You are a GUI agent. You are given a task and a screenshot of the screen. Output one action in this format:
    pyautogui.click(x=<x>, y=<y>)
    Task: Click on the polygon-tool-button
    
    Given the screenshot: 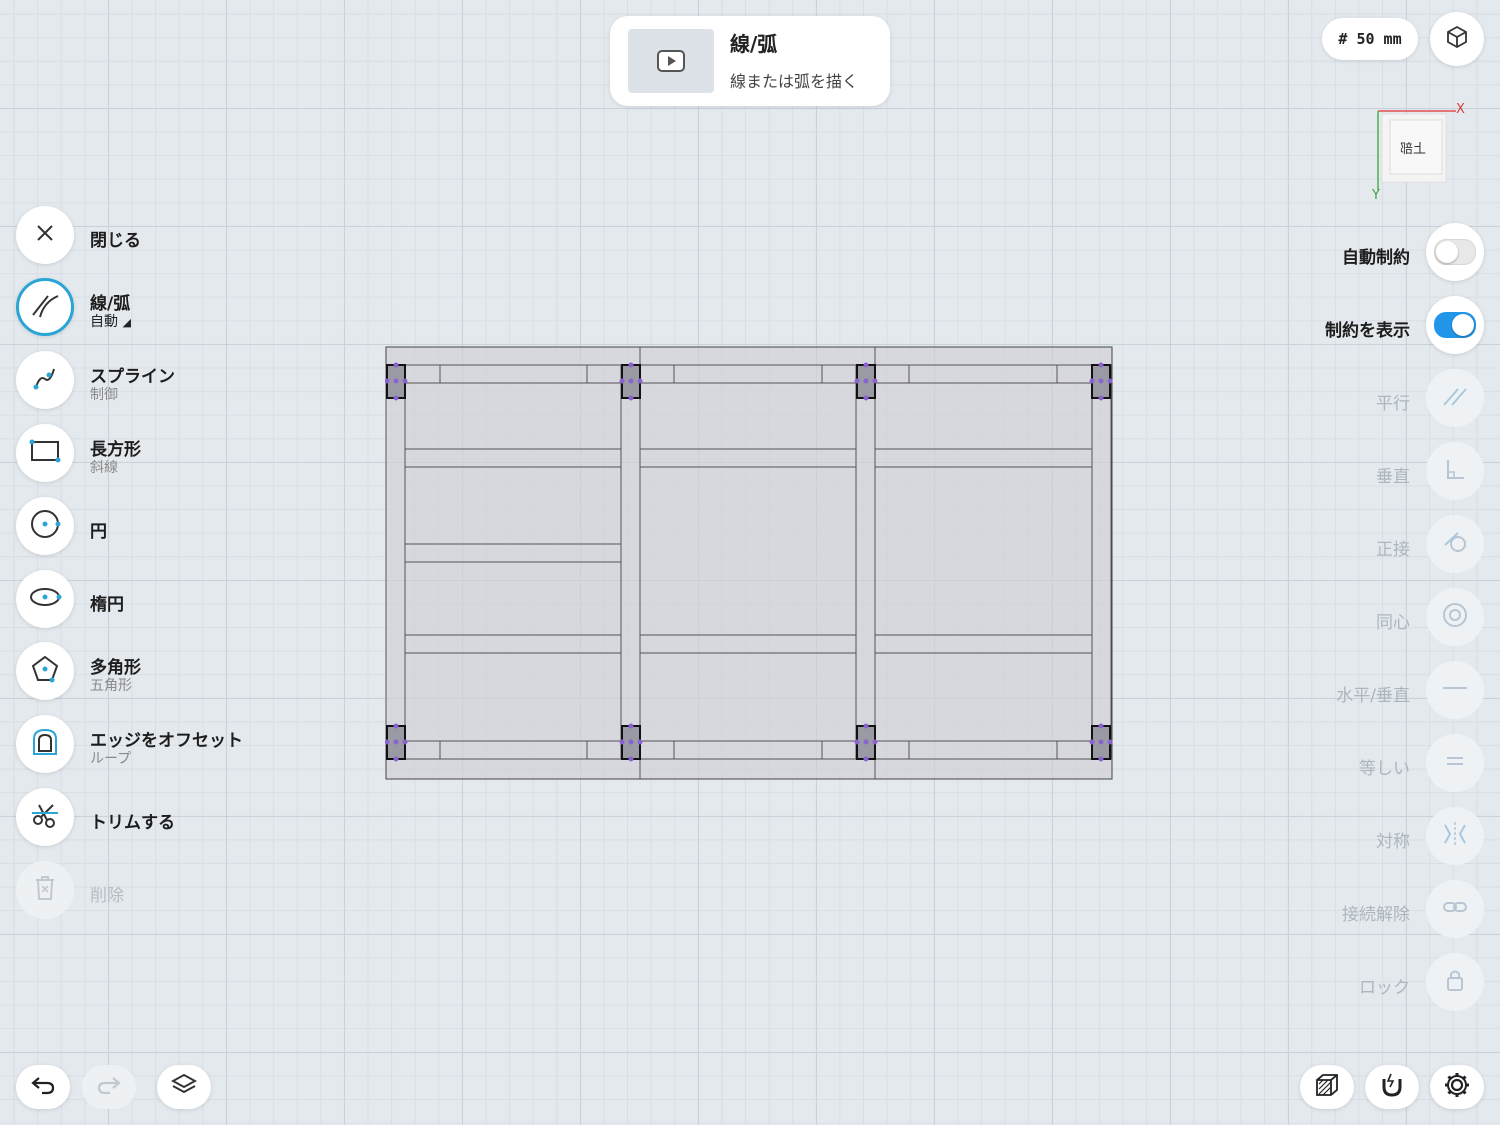 What is the action you would take?
    pyautogui.click(x=45, y=671)
    